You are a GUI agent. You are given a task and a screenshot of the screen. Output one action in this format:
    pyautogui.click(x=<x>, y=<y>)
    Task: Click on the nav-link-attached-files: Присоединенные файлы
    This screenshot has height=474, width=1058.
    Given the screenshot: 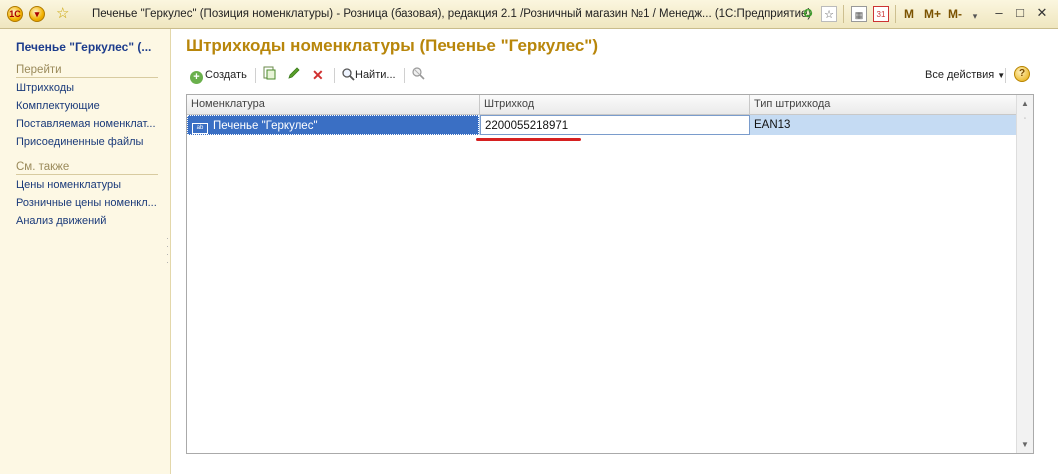 What is the action you would take?
    pyautogui.click(x=79, y=142)
    